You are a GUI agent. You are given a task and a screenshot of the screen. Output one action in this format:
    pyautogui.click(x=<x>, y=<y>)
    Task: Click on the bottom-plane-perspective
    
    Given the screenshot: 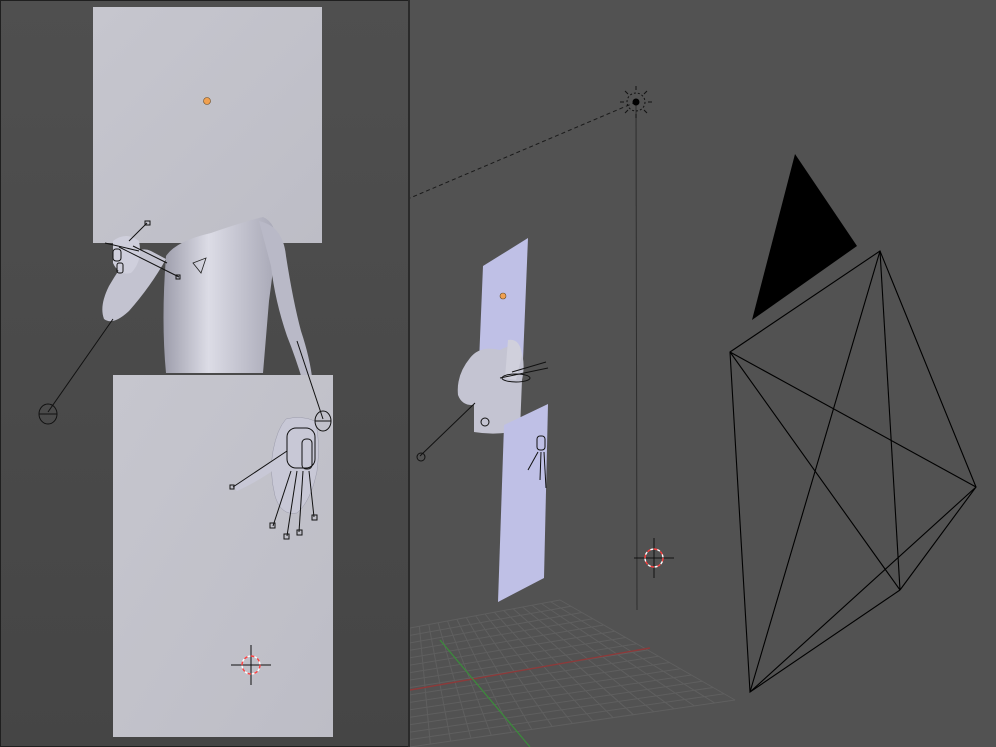 What is the action you would take?
    pyautogui.click(x=523, y=503)
    